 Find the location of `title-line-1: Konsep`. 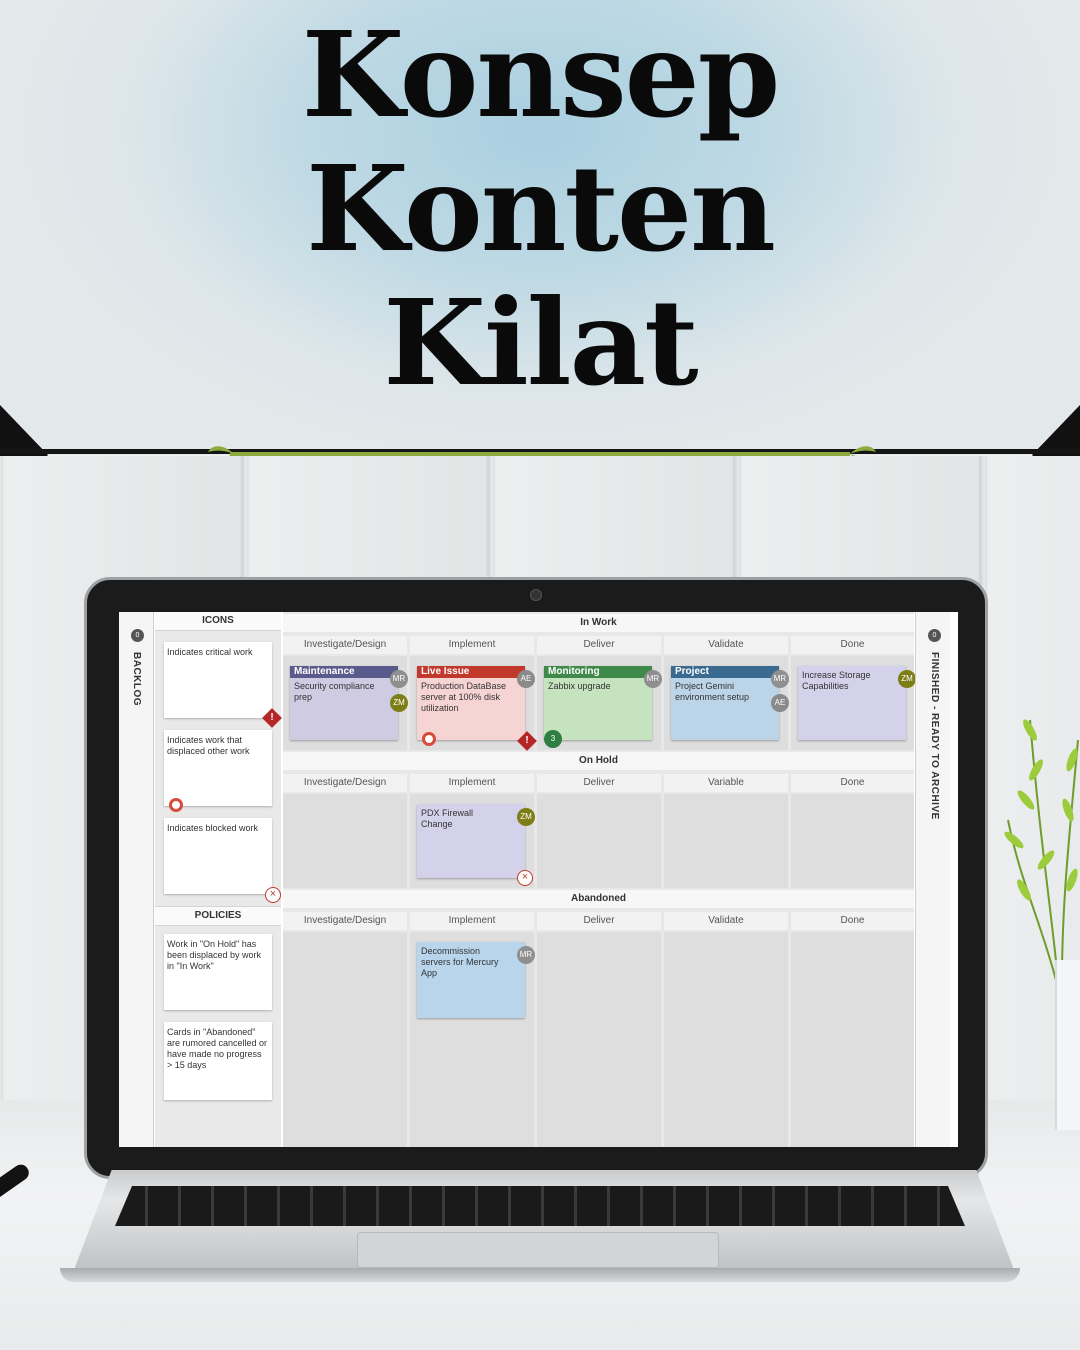

title-line-1: Konsep is located at coordinates (540, 74).